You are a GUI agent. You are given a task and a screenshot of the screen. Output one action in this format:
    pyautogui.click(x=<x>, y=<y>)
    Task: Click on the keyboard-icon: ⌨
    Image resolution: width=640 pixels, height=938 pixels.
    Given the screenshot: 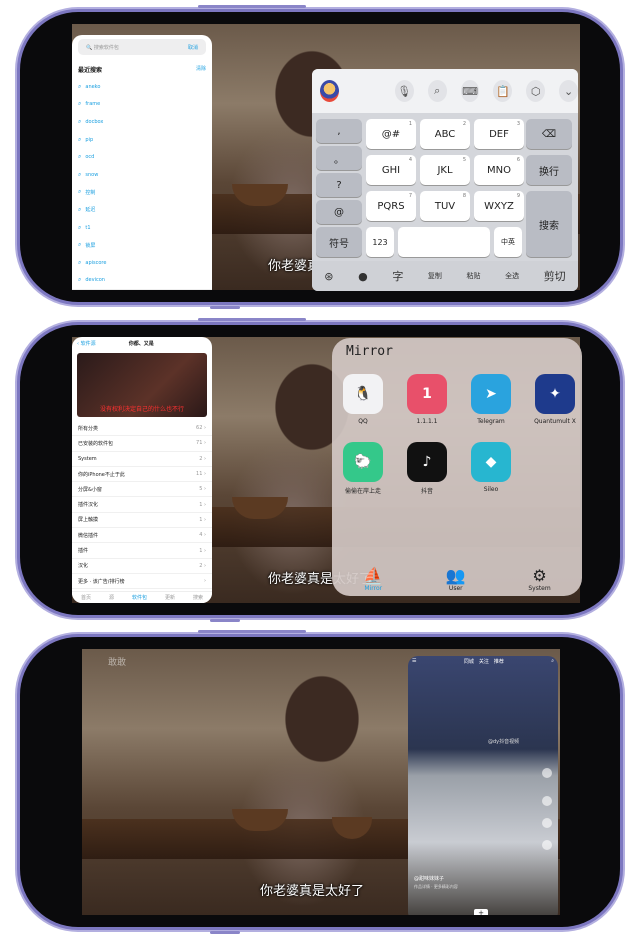 What is the action you would take?
    pyautogui.click(x=470, y=91)
    